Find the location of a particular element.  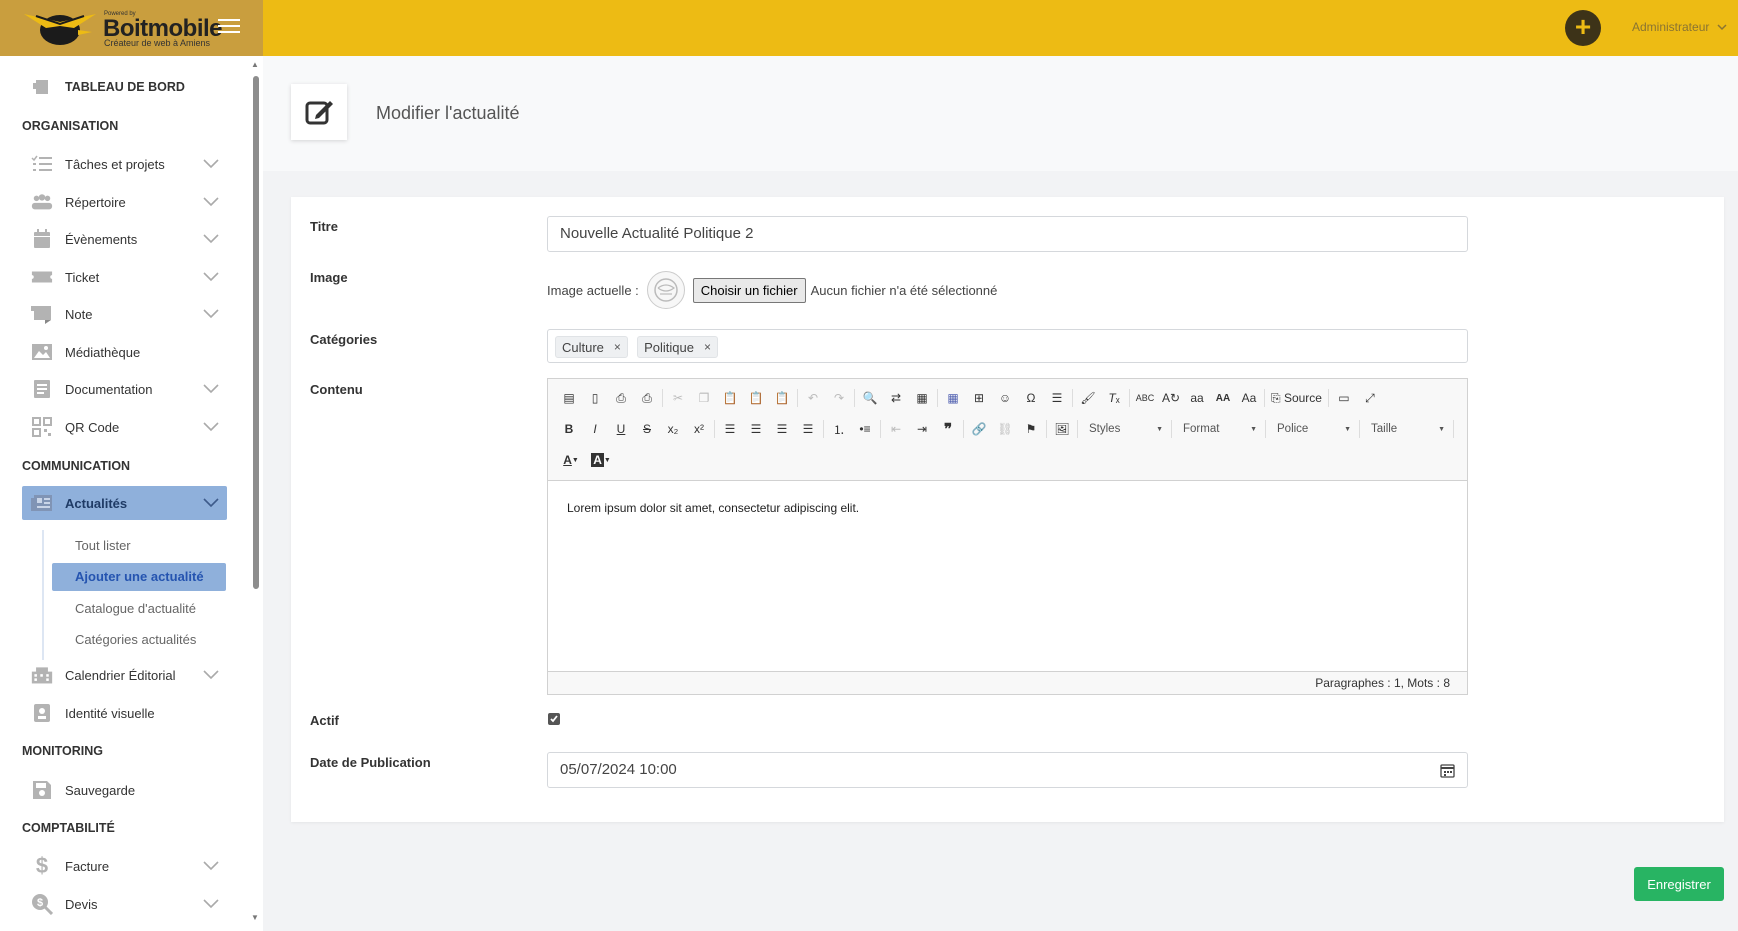

indent-icon: ⇥ is located at coordinates (922, 429).